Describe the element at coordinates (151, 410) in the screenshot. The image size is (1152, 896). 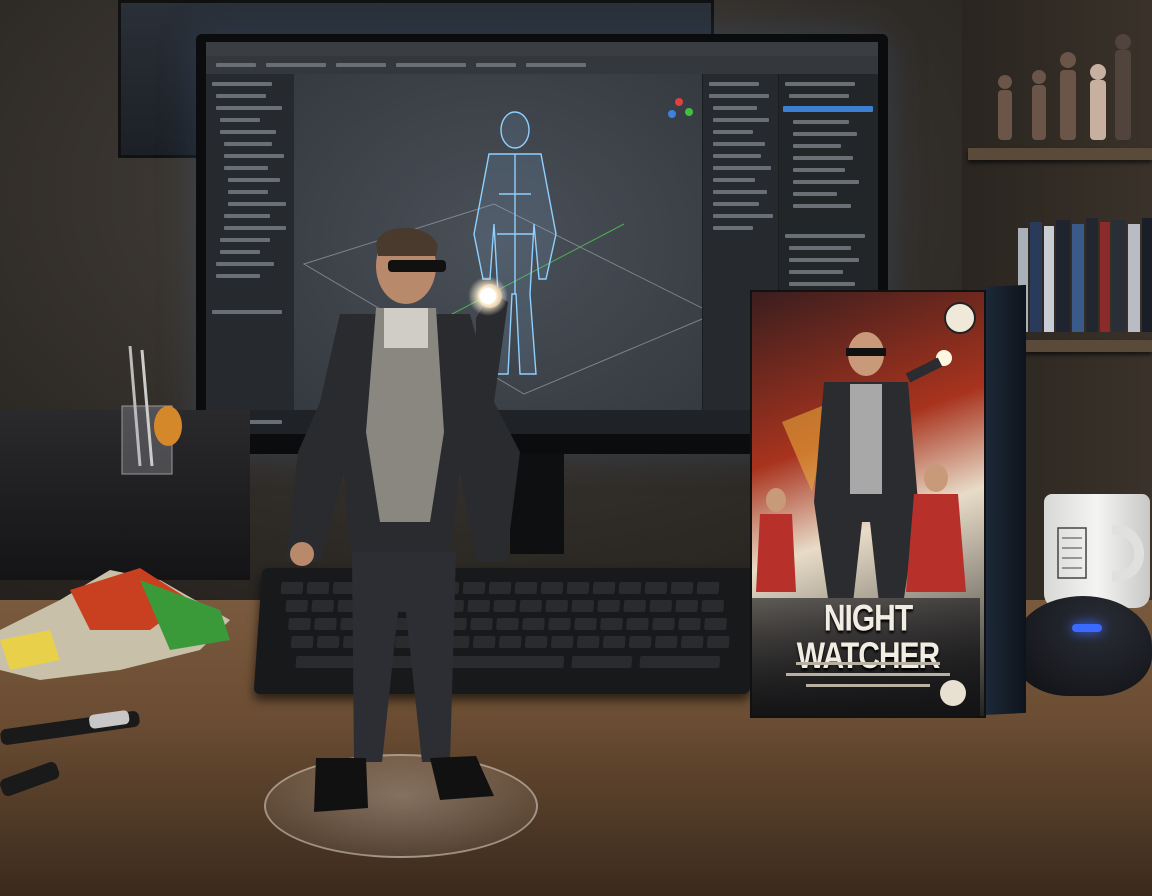
I see `pen-holder` at that location.